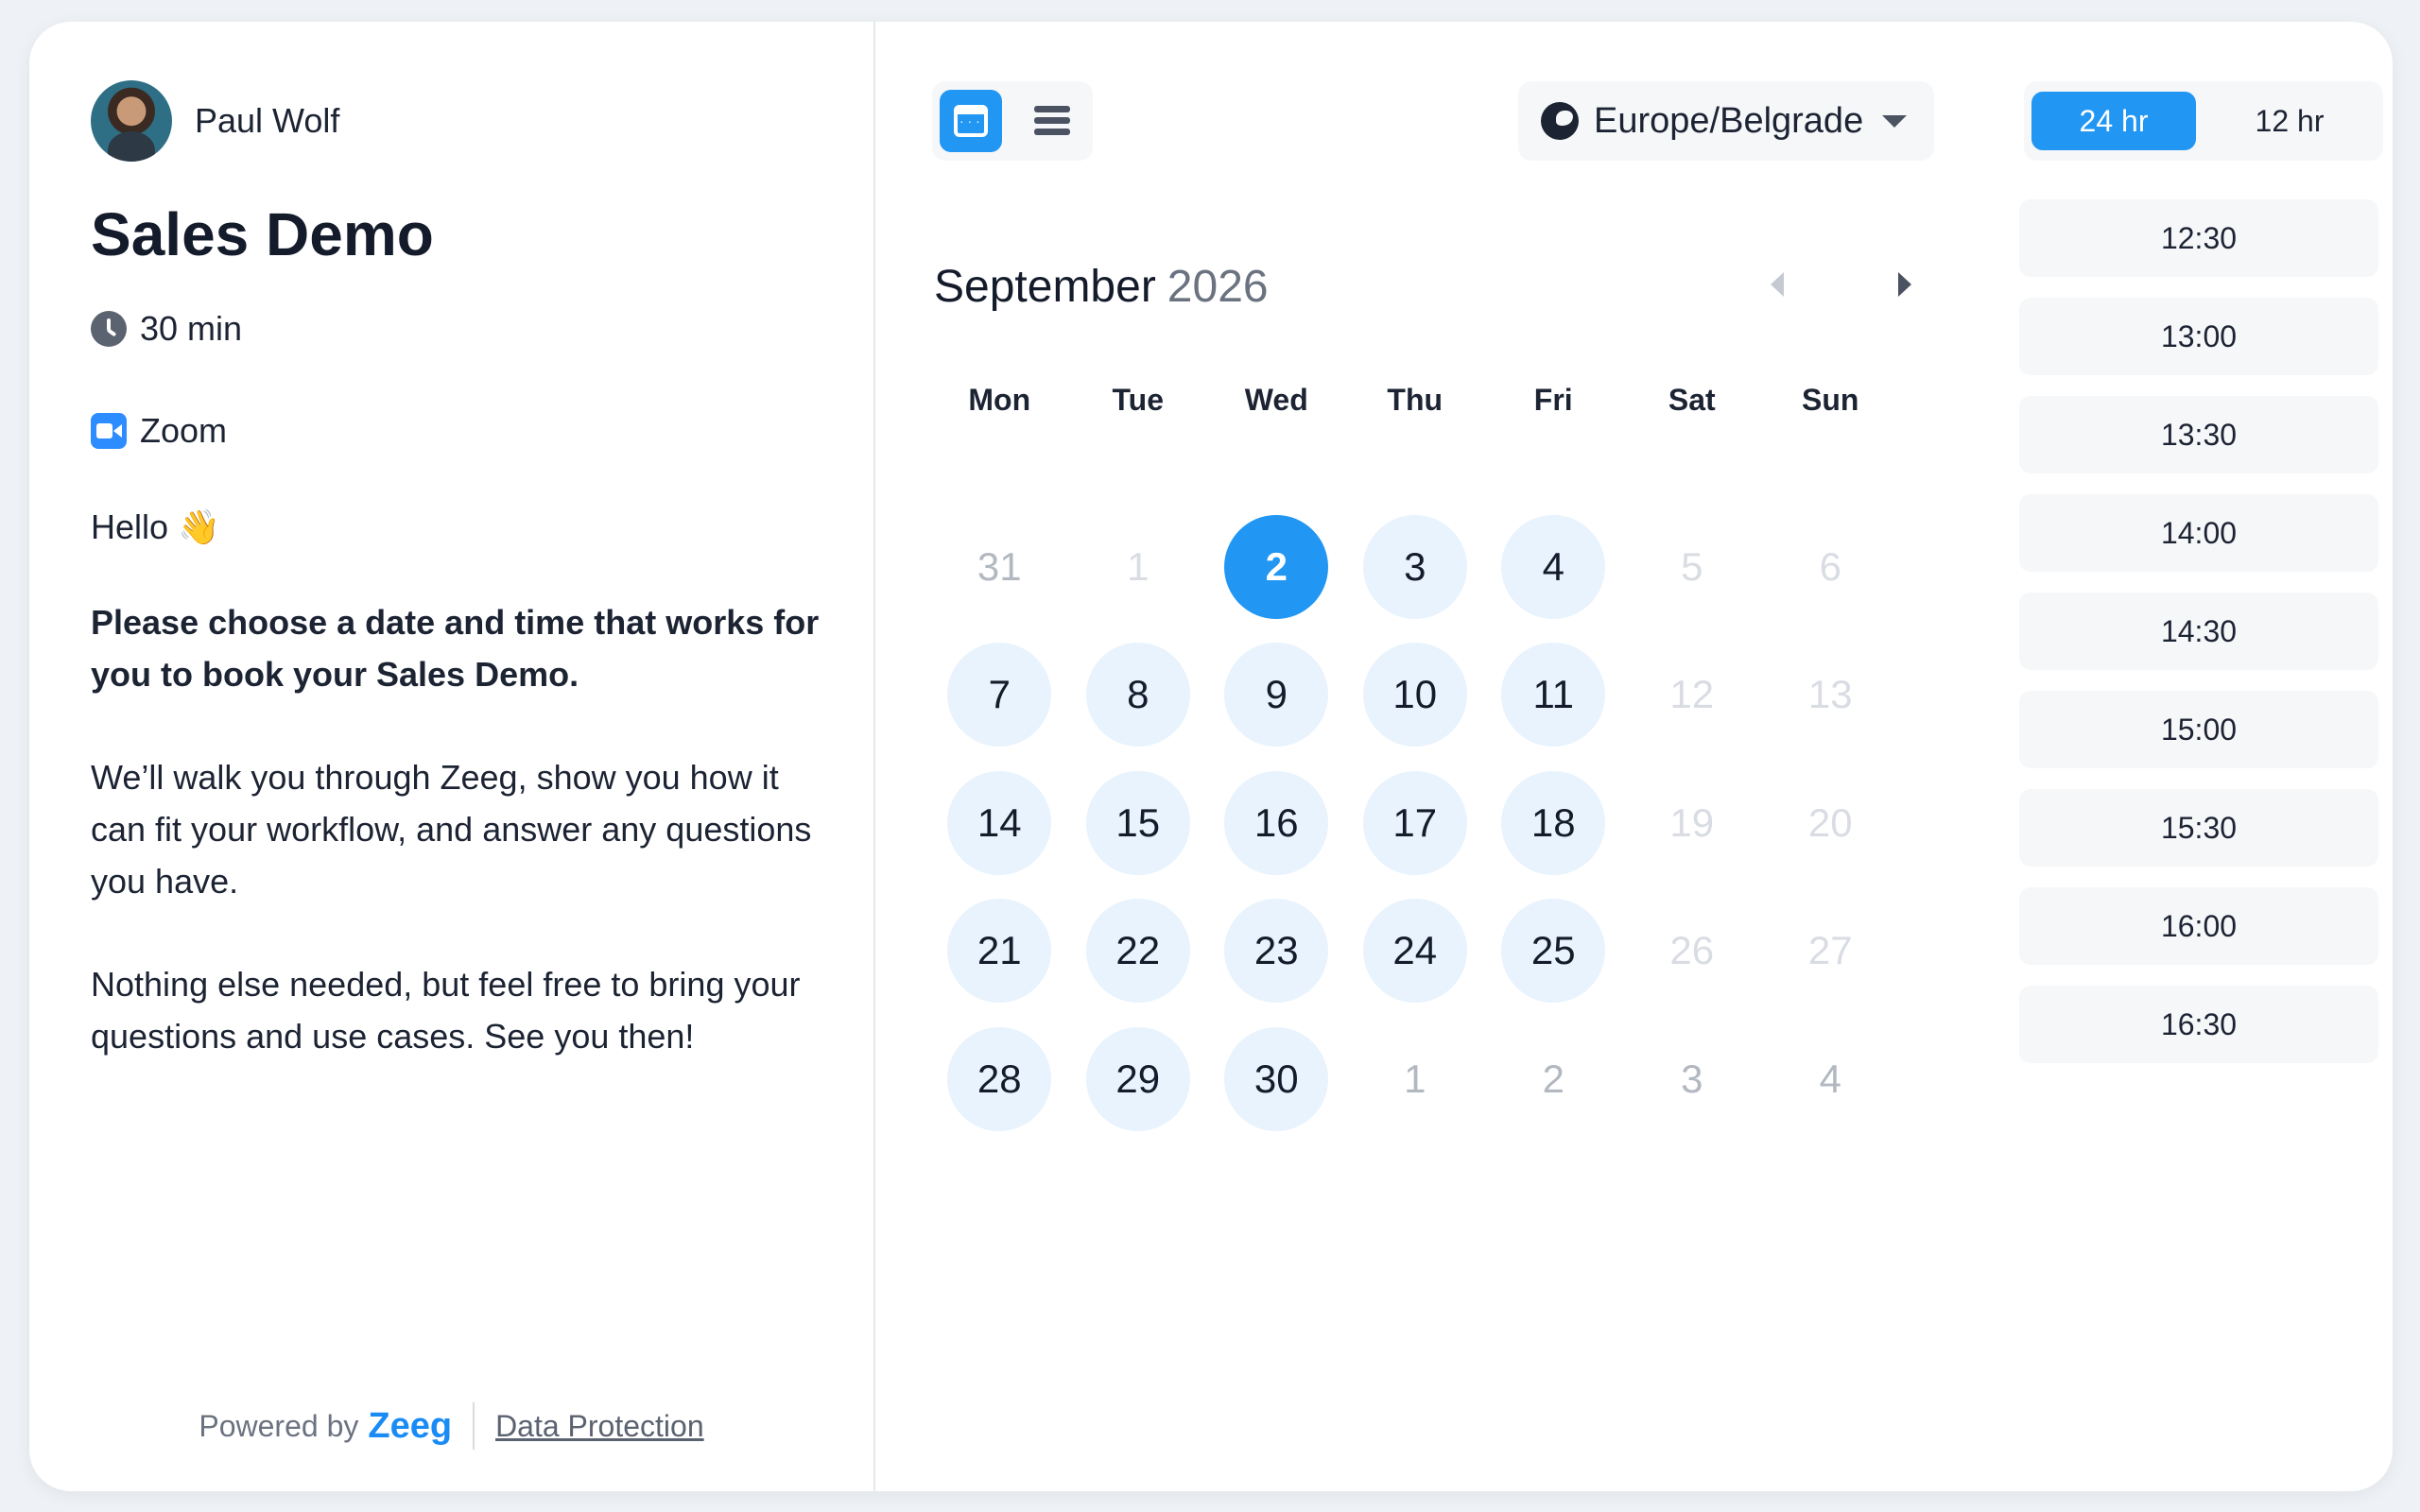 This screenshot has height=1512, width=2420. I want to click on duration-text: 30 min, so click(191, 328).